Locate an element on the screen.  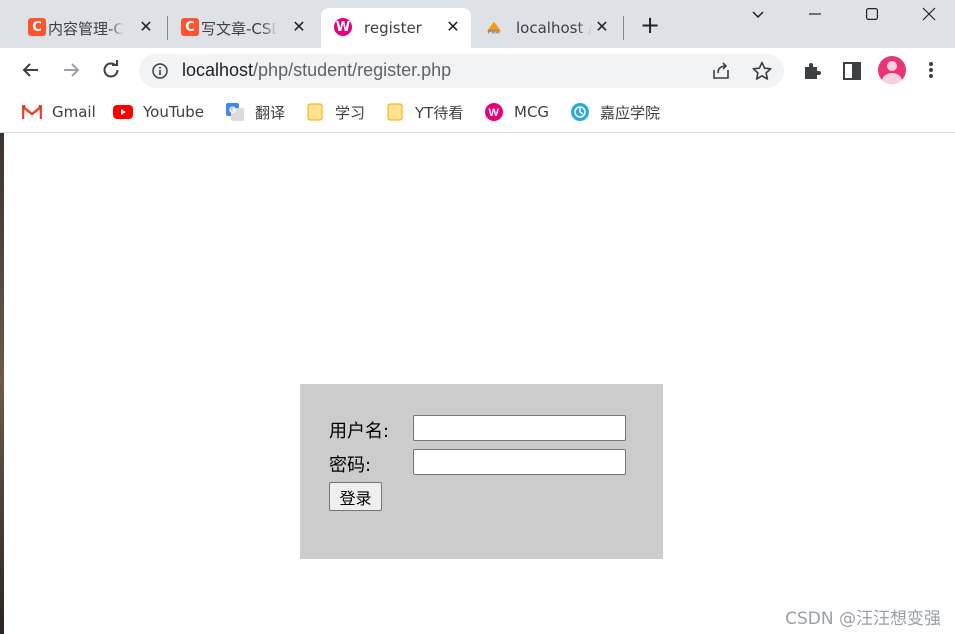
bookmark-jiaying: 嘉应学院 is located at coordinates (615, 112).